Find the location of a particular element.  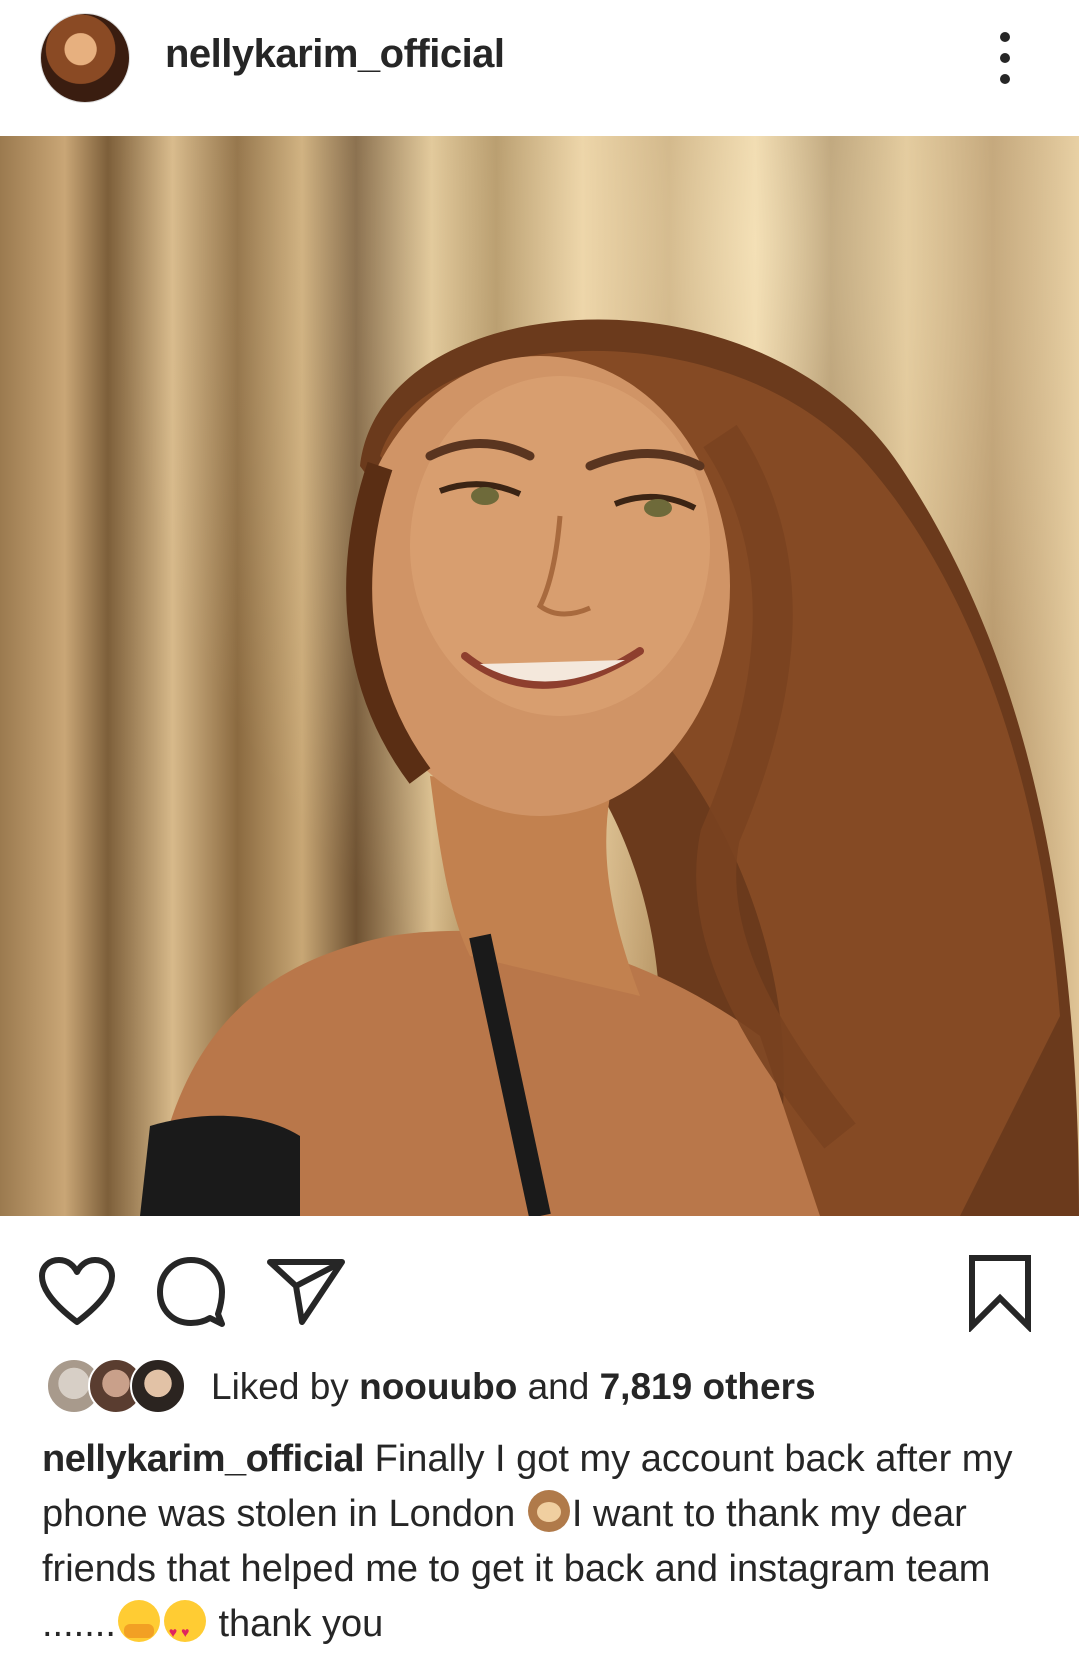

post-header: nellykarim_official is located at coordinates (539, 67).